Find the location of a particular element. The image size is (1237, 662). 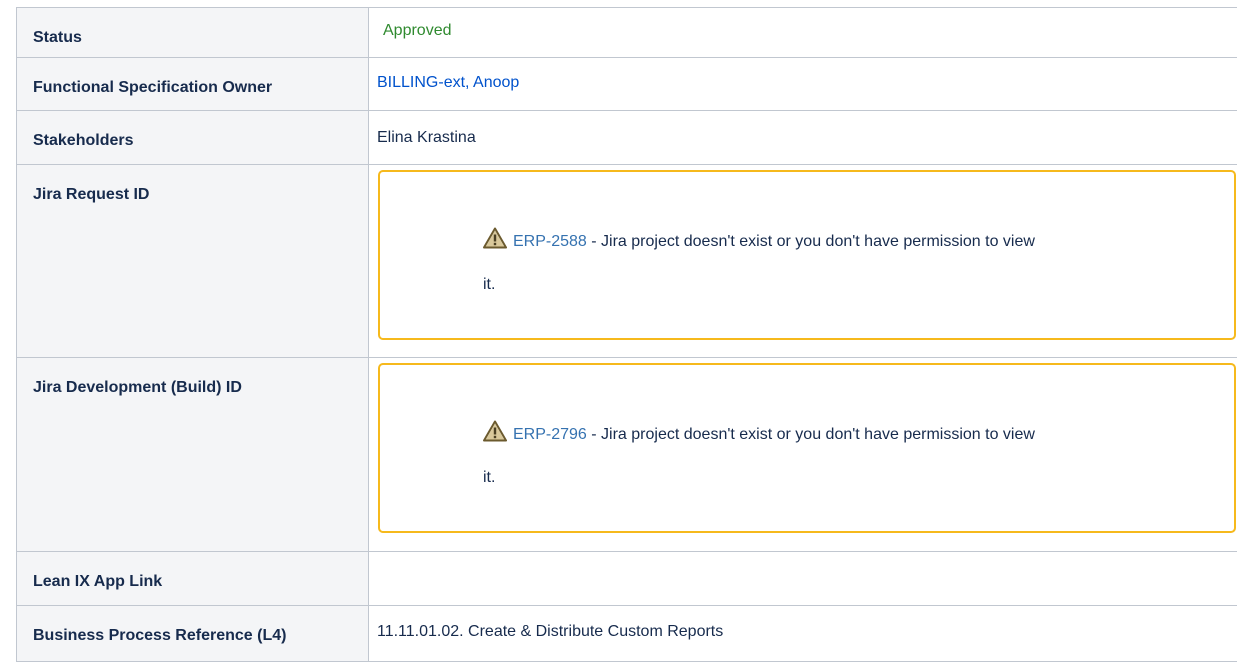

status-badge: Approved is located at coordinates (417, 30).